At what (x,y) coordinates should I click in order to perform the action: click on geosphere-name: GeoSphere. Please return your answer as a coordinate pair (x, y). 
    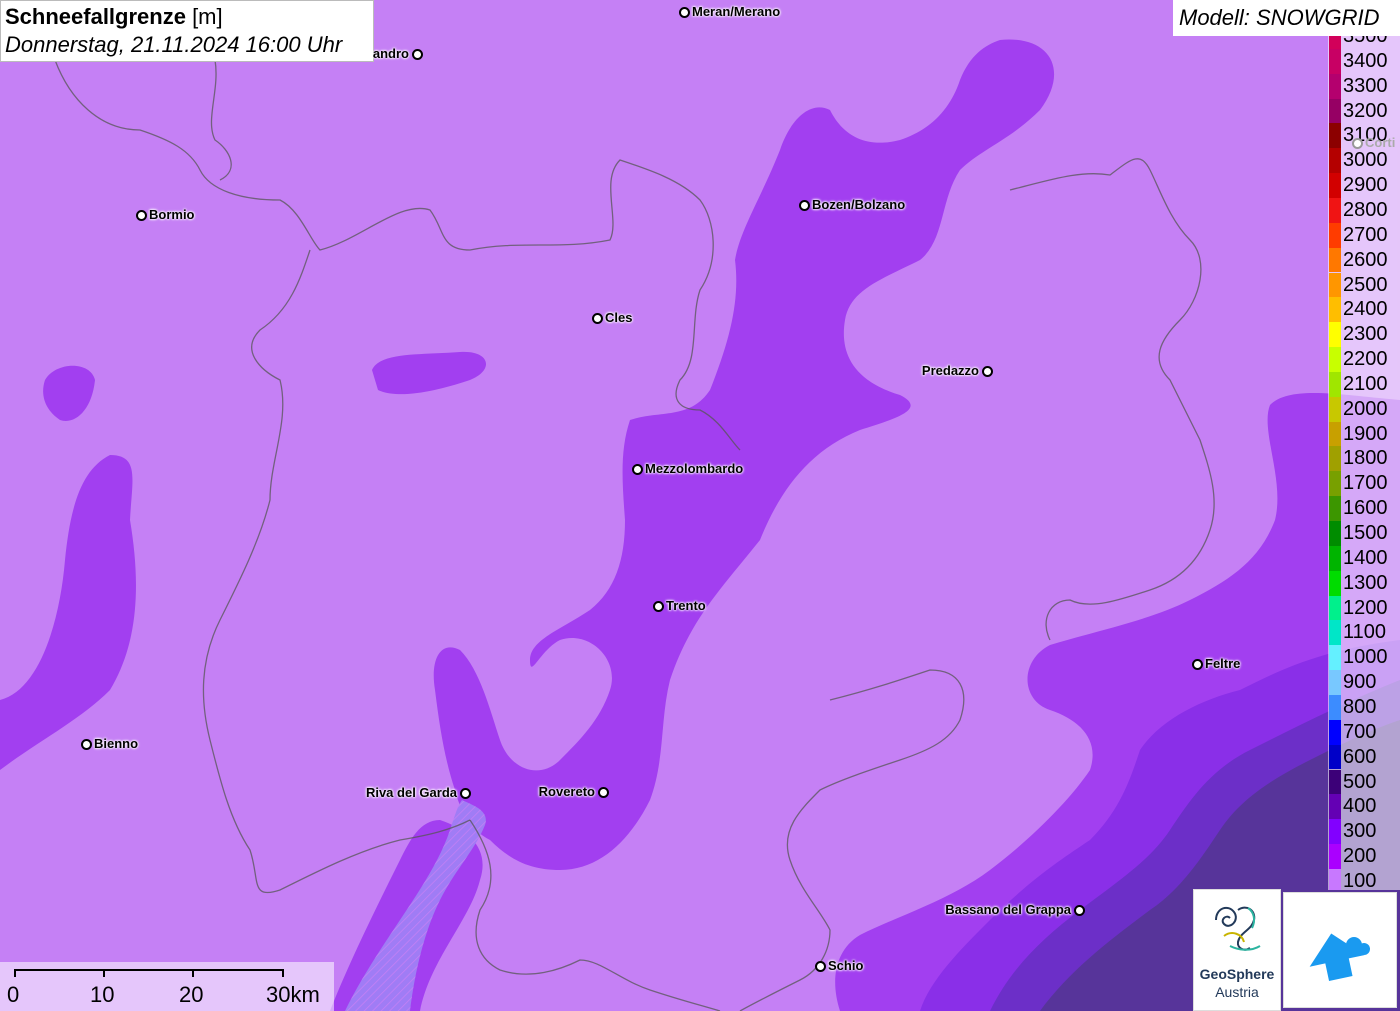
    Looking at the image, I should click on (1237, 974).